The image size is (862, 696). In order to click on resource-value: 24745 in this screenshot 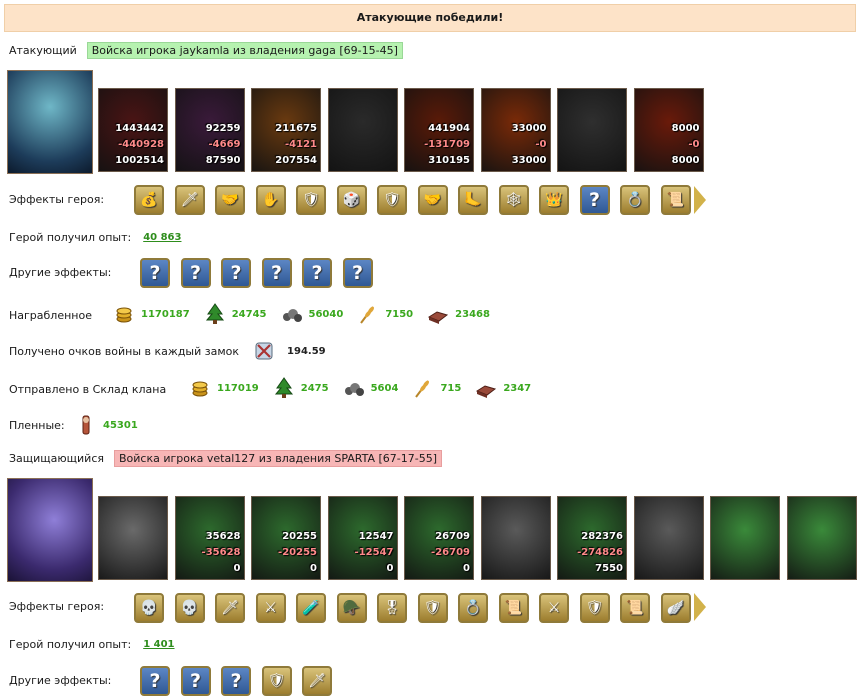, I will do `click(249, 314)`.